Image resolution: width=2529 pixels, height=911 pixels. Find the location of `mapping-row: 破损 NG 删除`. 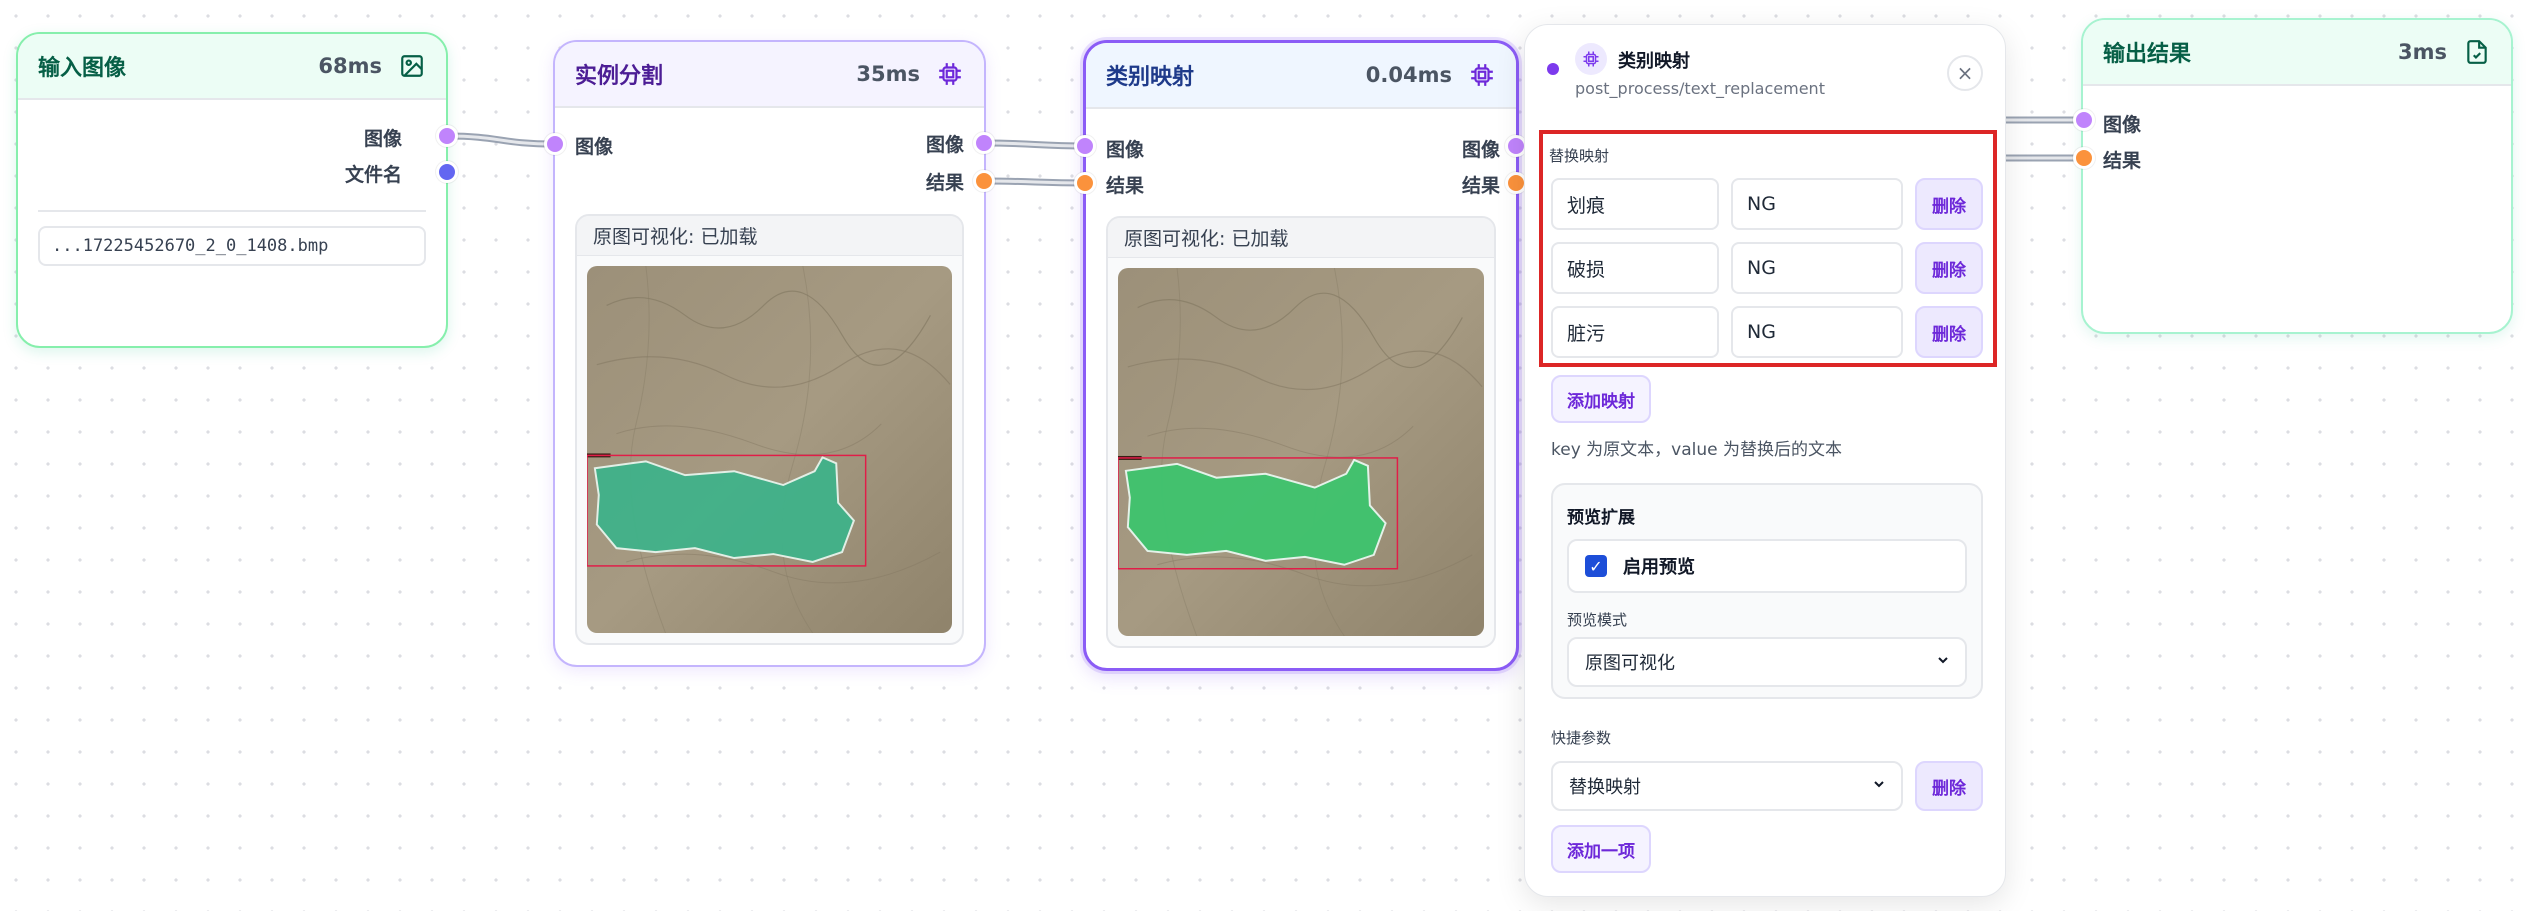

mapping-row: 破损 NG 删除 is located at coordinates (1767, 268).